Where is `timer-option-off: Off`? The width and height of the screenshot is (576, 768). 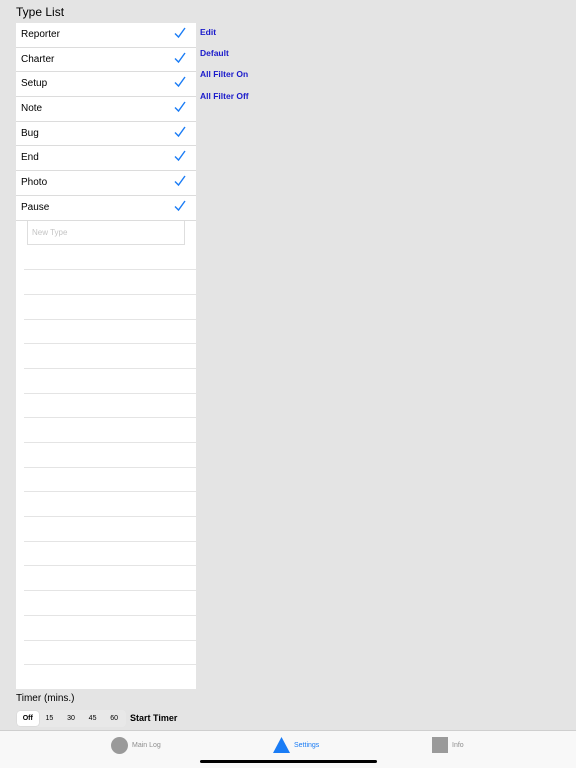
timer-option-off: Off is located at coordinates (28, 718).